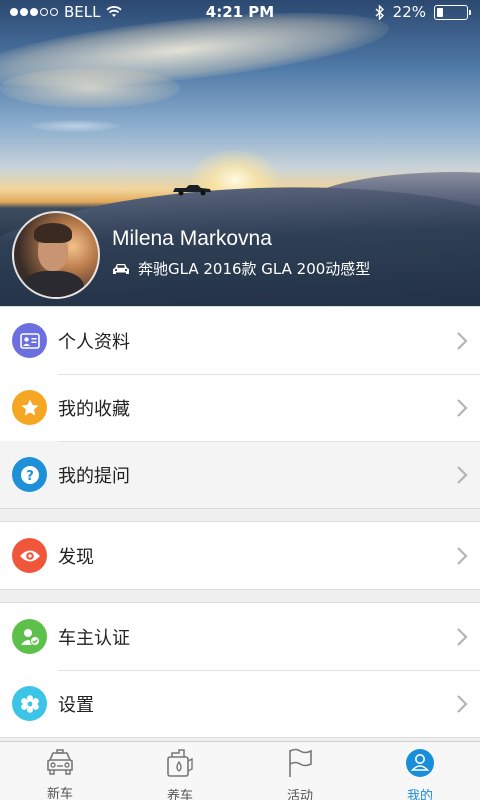  What do you see at coordinates (192, 238) in the screenshot?
I see `user-name: Milena Markovna` at bounding box center [192, 238].